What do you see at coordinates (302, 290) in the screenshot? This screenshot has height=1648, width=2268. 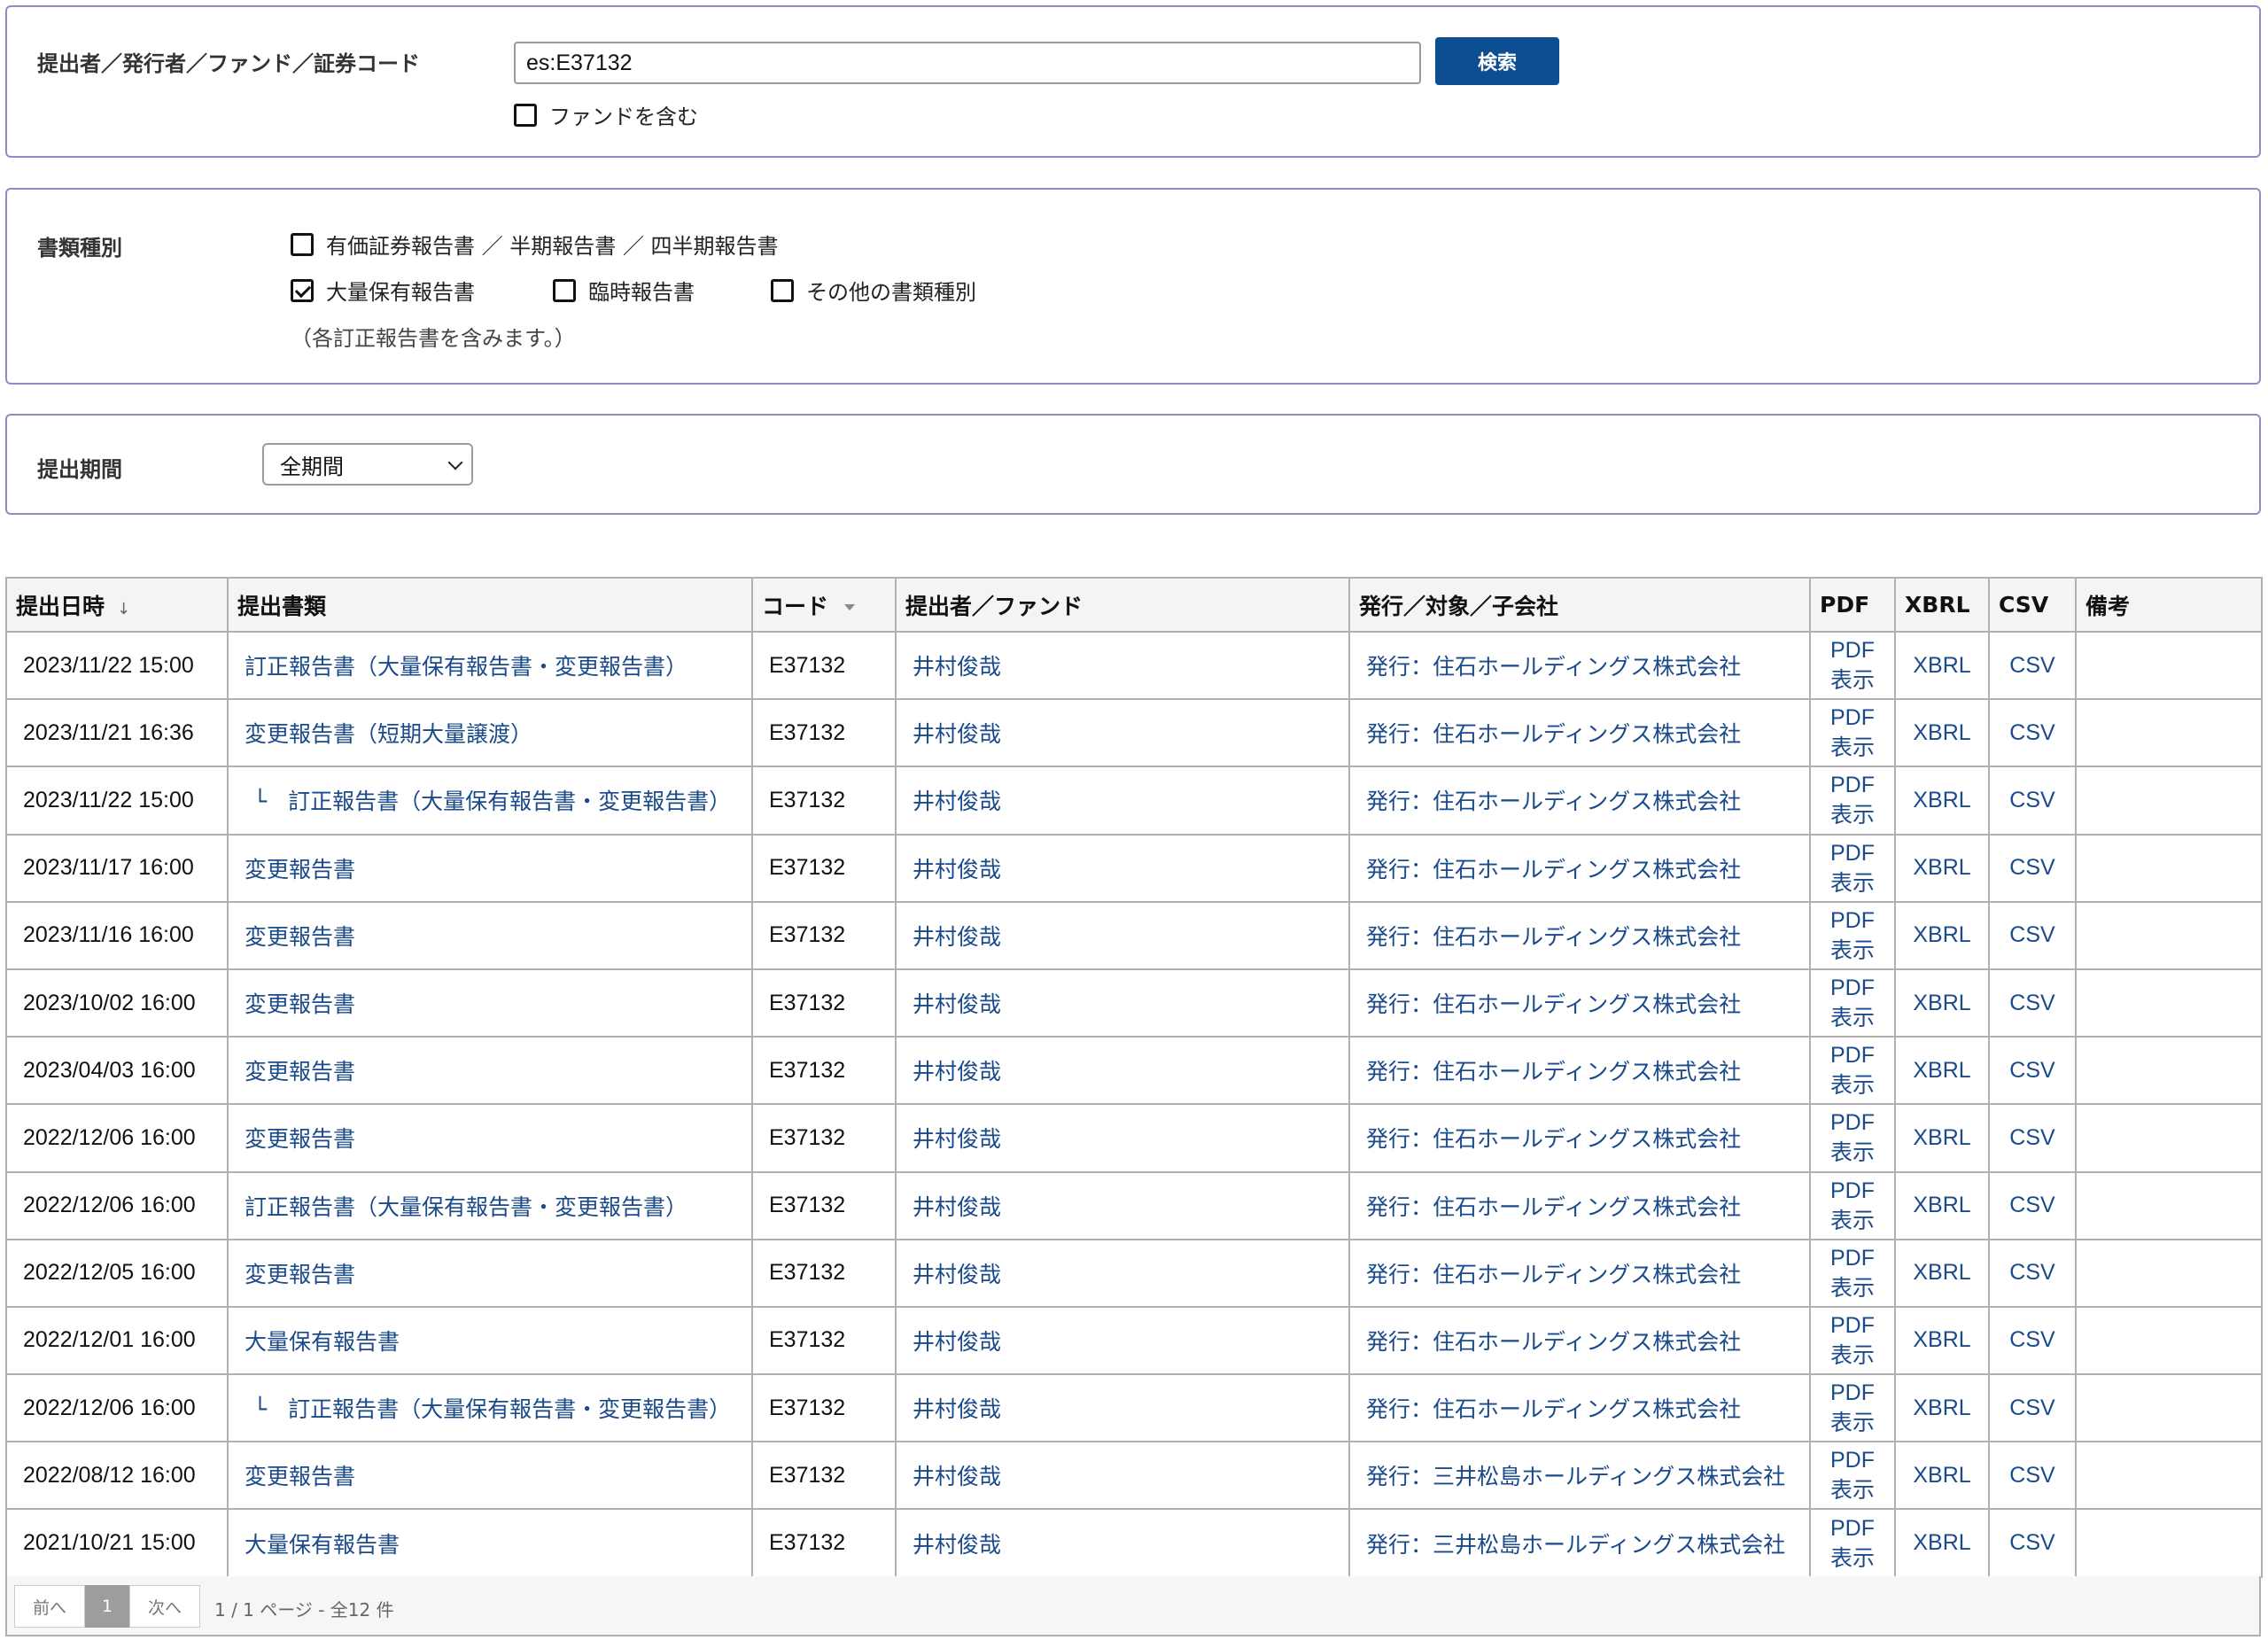 I see `doc-type-checkbox-large-holding` at bounding box center [302, 290].